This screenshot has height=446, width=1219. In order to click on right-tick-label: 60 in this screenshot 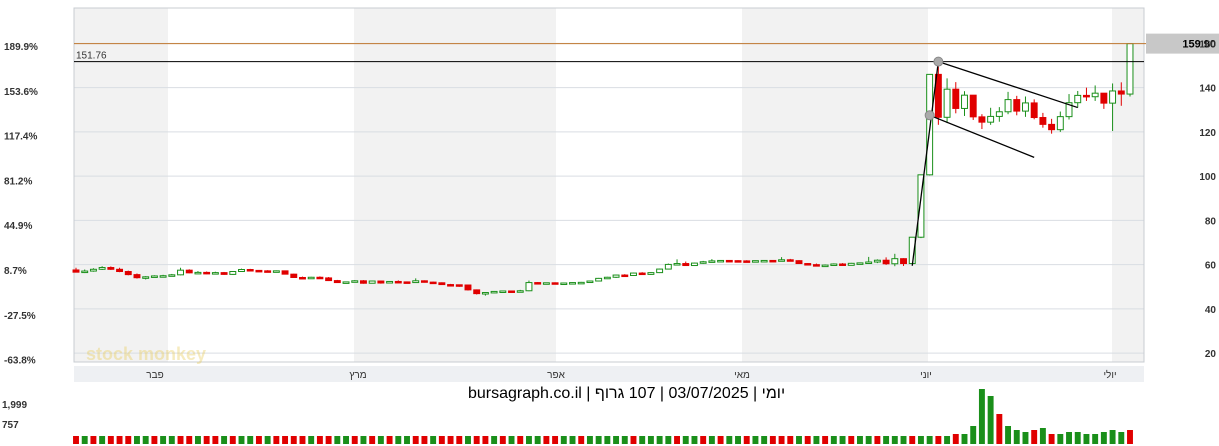, I will do `click(1211, 266)`.